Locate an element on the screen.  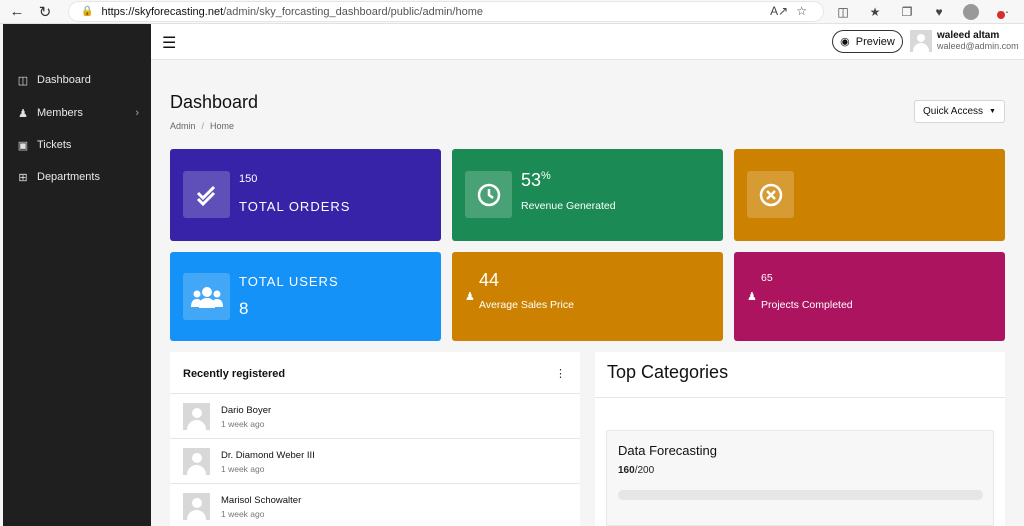
sidebar-item-label: Members is located at coordinates (60, 113).